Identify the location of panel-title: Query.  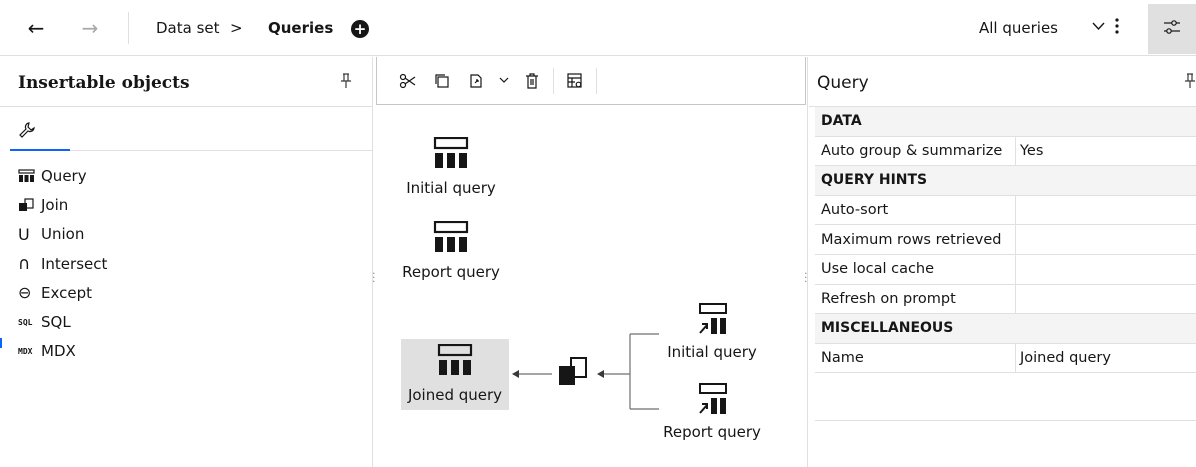
(843, 83).